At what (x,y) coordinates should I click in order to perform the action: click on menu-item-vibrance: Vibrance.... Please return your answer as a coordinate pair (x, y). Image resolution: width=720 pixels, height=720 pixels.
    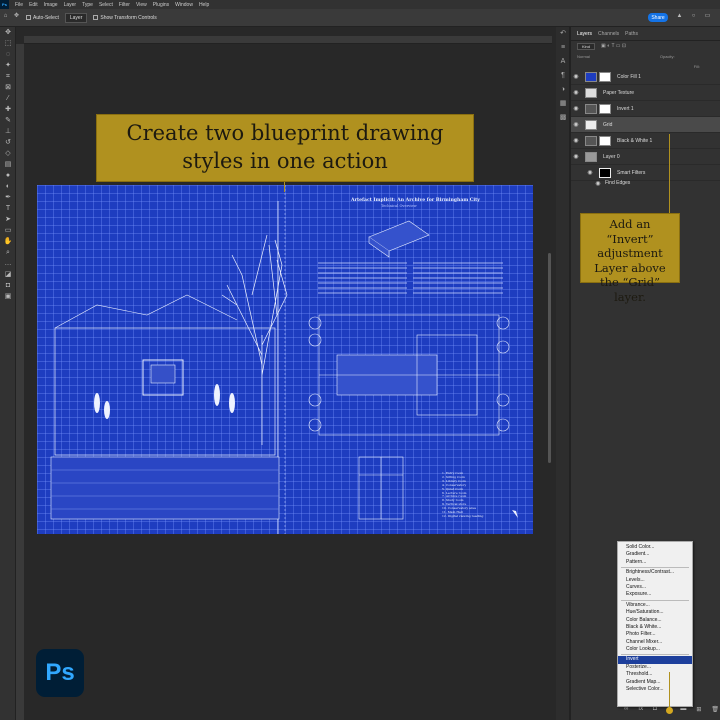
    Looking at the image, I should click on (655, 605).